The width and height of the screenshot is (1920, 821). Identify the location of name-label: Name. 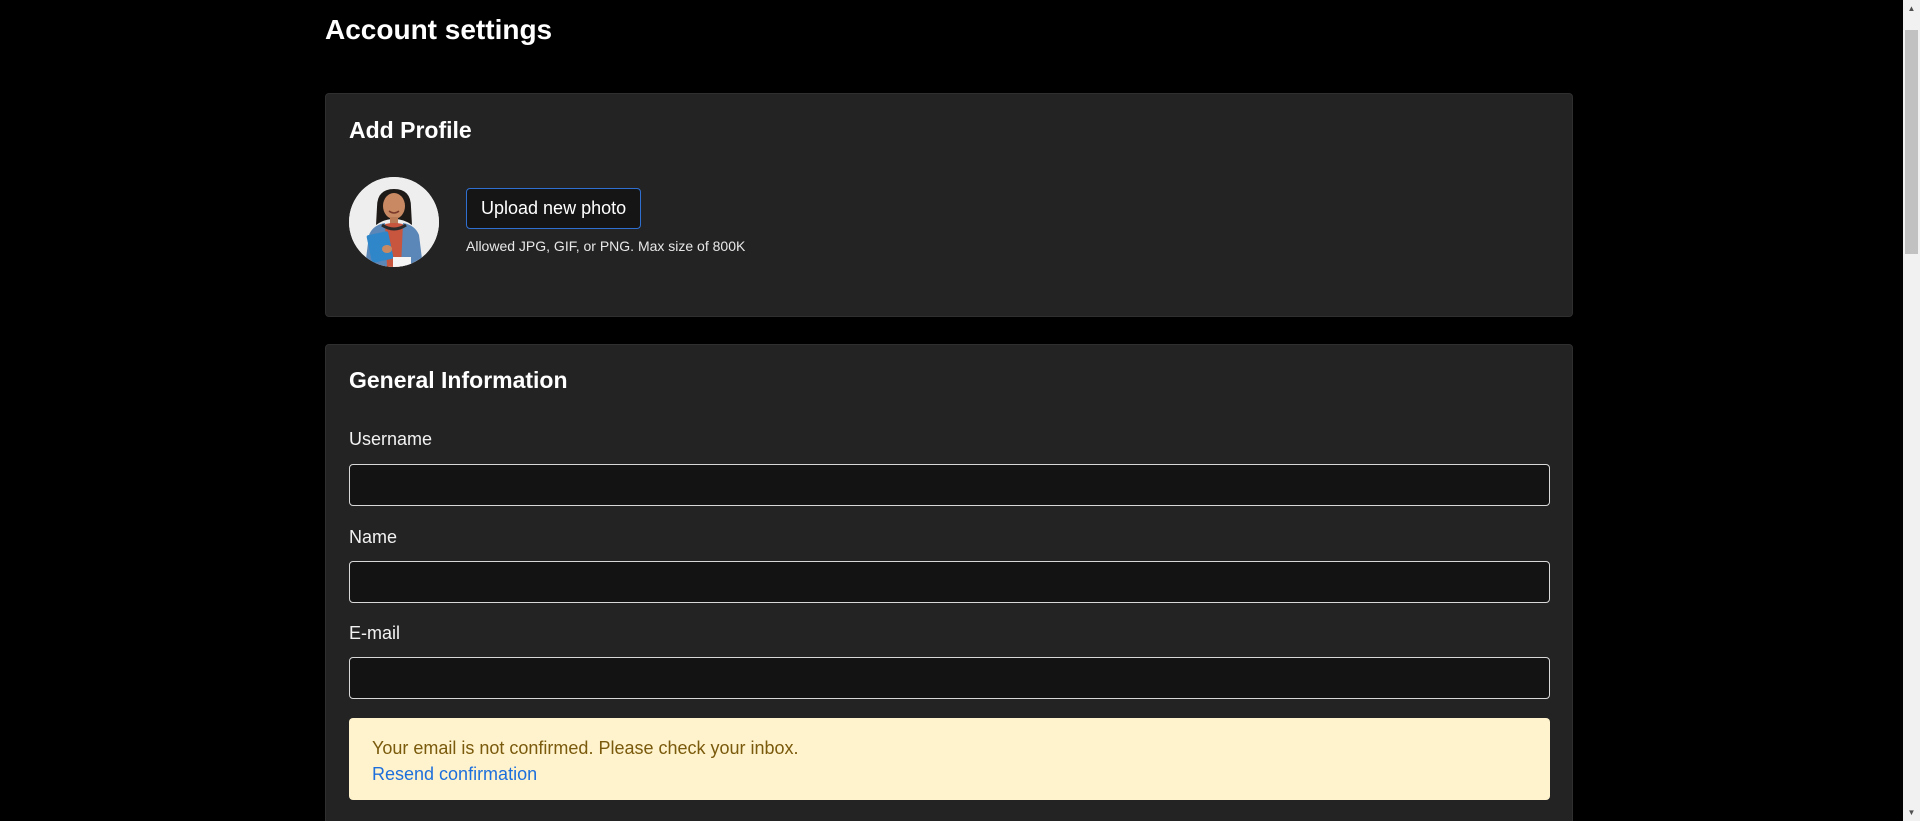
(373, 537).